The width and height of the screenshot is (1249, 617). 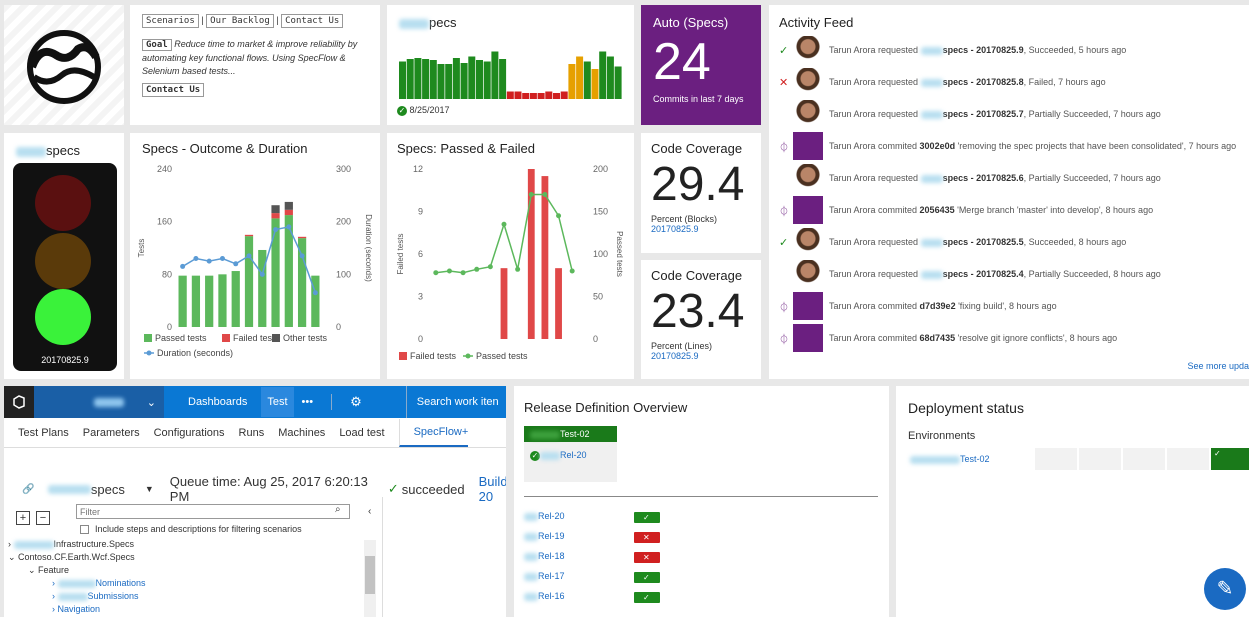 What do you see at coordinates (400, 254) in the screenshot?
I see `y-axis-label: Failed tests` at bounding box center [400, 254].